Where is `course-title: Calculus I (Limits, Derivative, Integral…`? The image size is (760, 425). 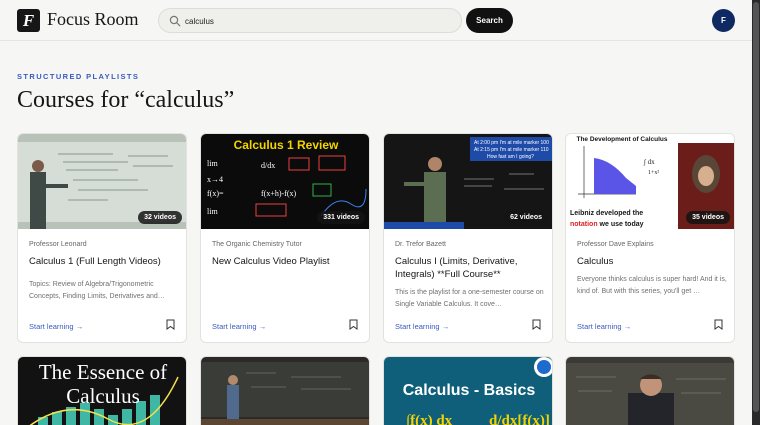 course-title: Calculus I (Limits, Derivative, Integral… is located at coordinates (470, 268).